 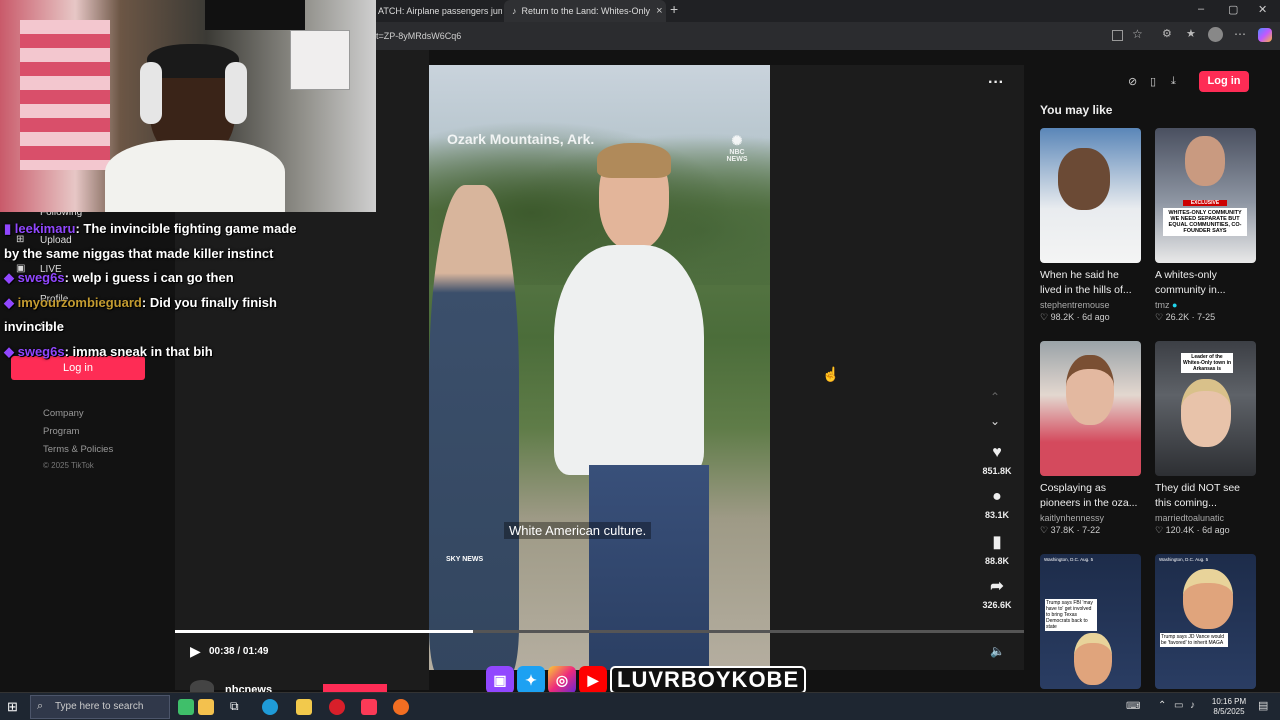 I want to click on card-author-name: tmz, so click(x=1162, y=305).